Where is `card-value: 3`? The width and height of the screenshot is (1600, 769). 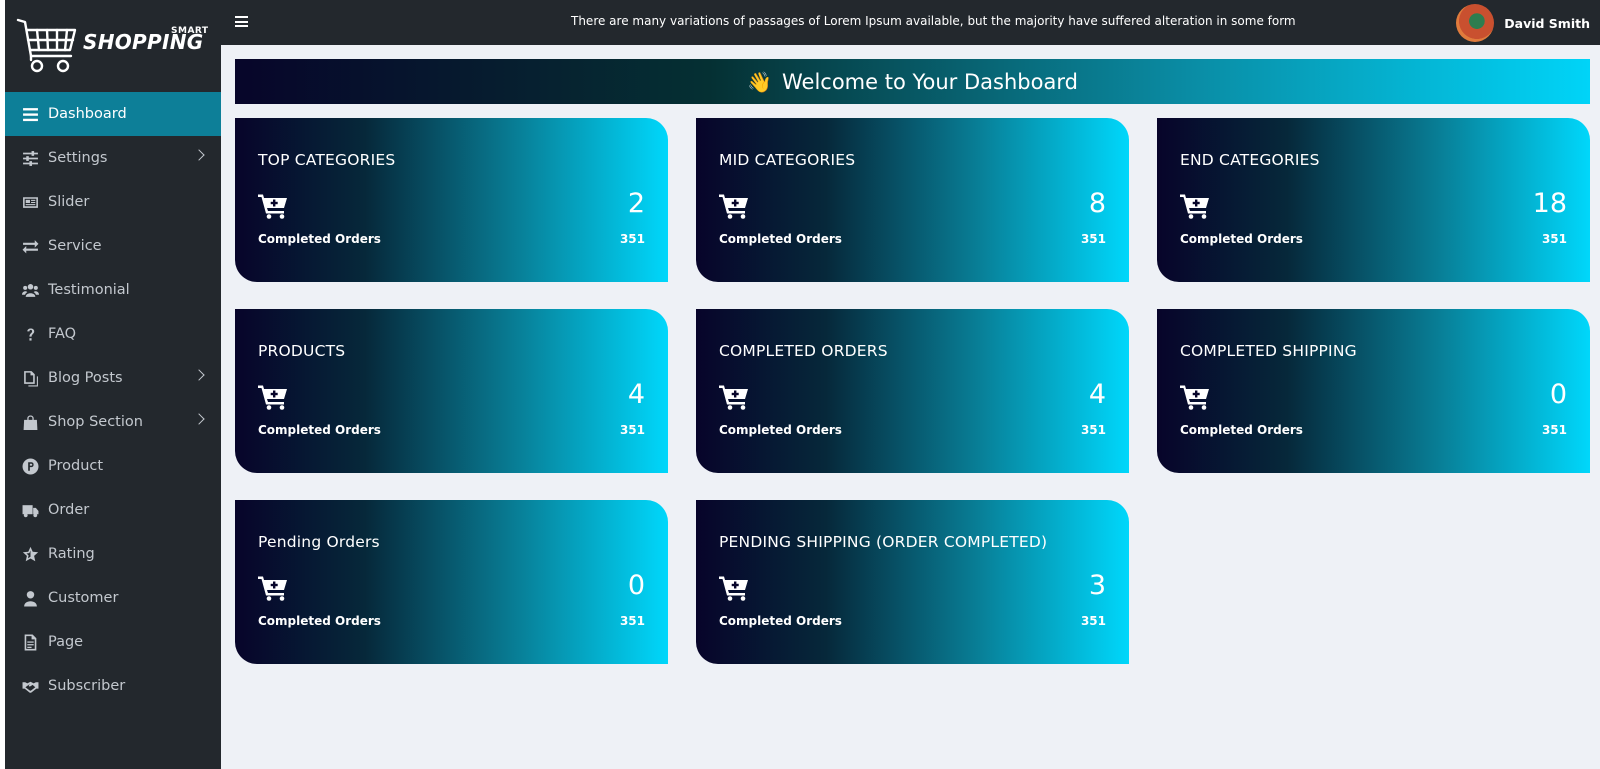 card-value: 3 is located at coordinates (1097, 585).